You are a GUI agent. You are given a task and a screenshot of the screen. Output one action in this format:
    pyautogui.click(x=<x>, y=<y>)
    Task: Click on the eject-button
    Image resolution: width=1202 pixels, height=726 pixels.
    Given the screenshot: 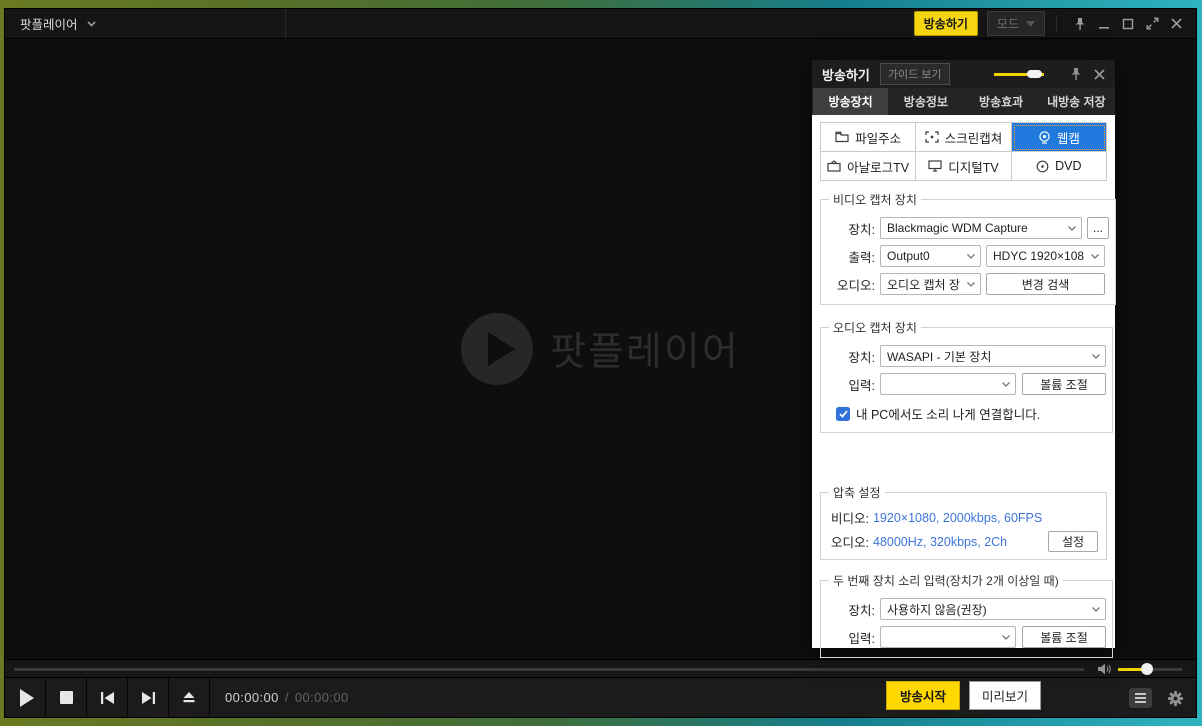 What is the action you would take?
    pyautogui.click(x=189, y=697)
    